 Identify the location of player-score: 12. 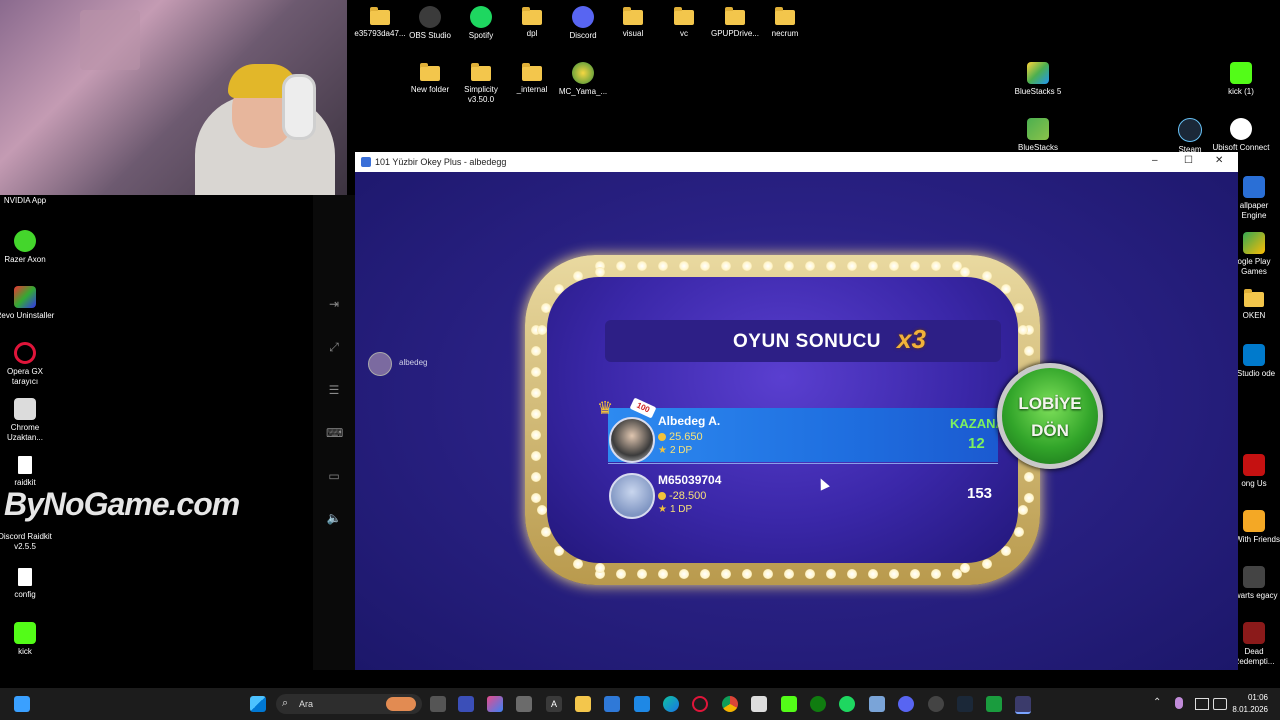
(976, 443).